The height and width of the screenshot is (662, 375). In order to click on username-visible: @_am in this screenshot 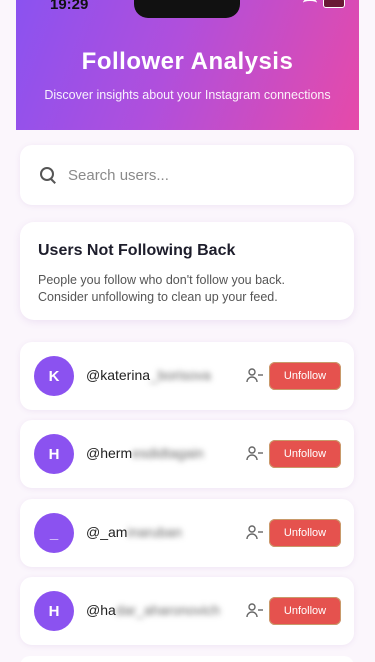, I will do `click(107, 532)`.